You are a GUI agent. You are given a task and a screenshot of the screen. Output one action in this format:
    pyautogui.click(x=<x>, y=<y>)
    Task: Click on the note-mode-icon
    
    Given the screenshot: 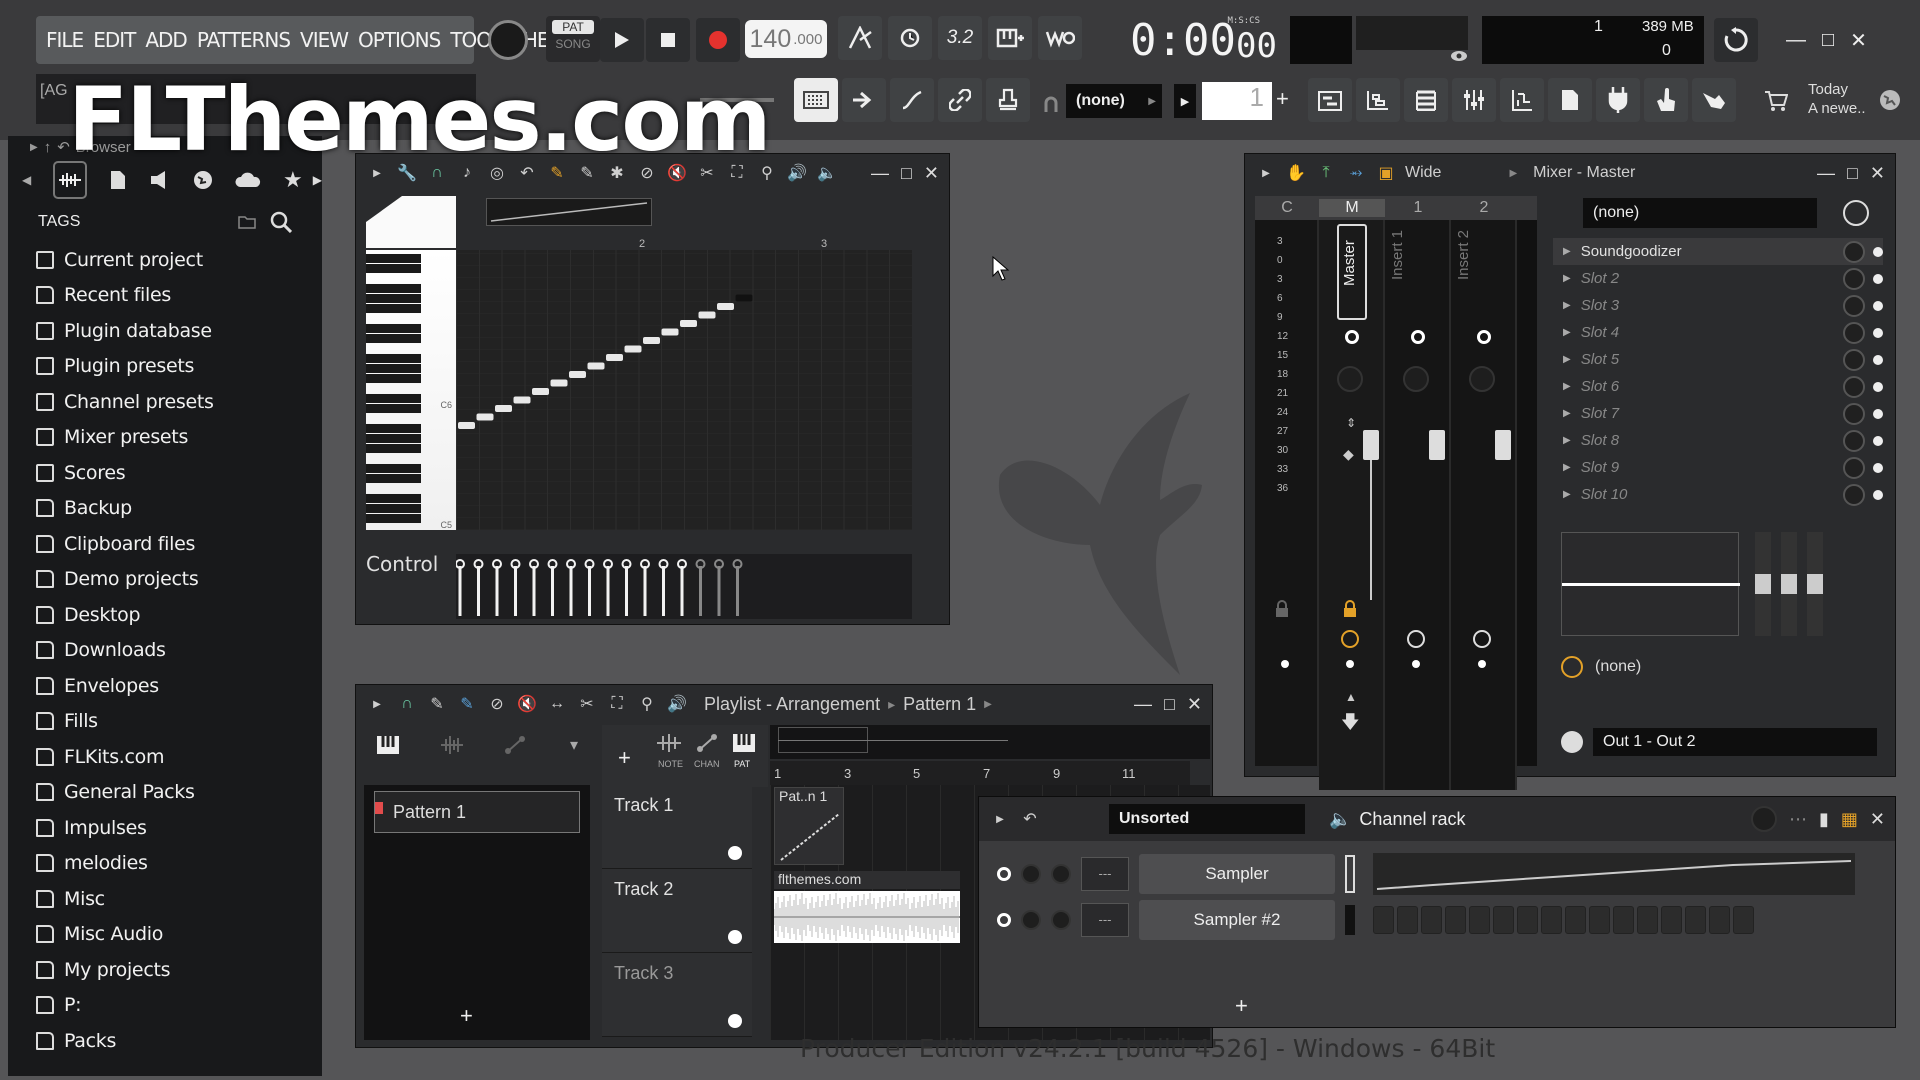 What is the action you would take?
    pyautogui.click(x=669, y=743)
    